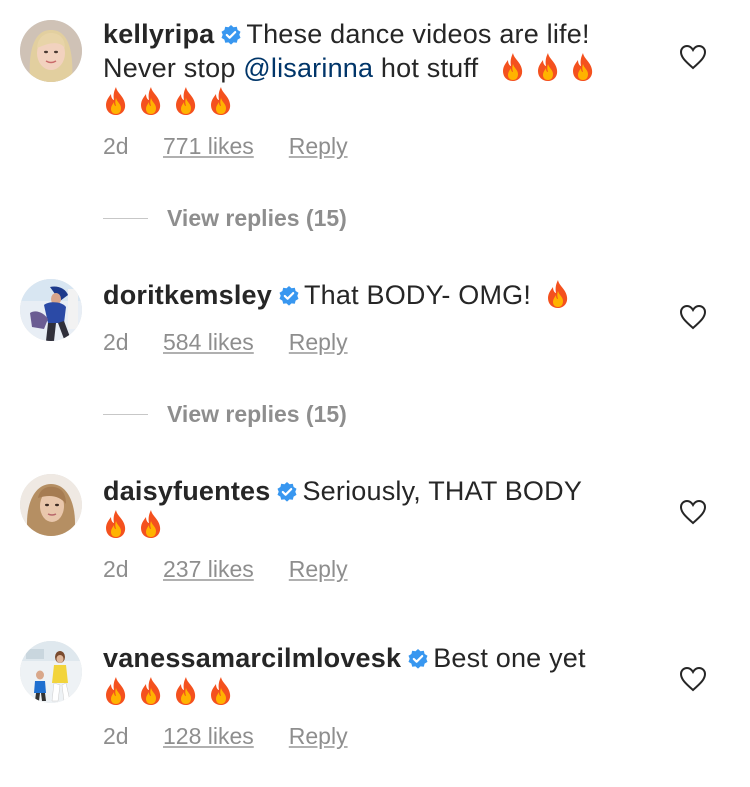 The height and width of the screenshot is (787, 750). I want to click on comment-meta: 2d 237 likes Reply, so click(225, 569).